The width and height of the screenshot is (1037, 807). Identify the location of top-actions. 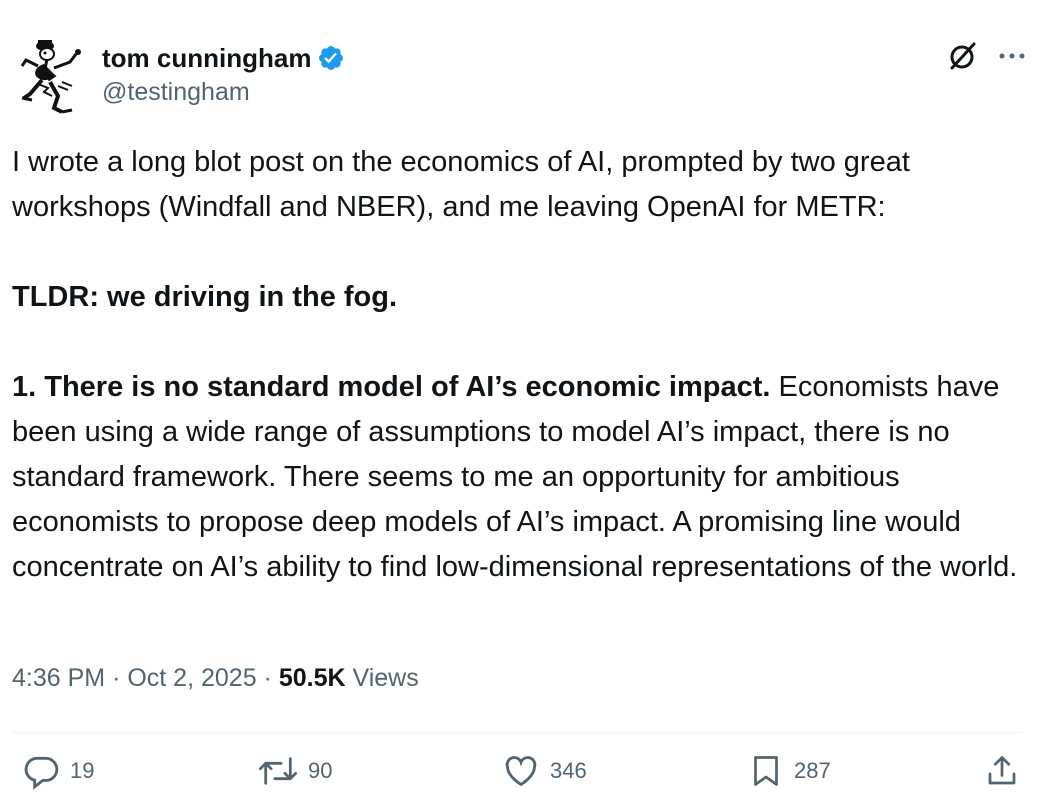
(987, 56).